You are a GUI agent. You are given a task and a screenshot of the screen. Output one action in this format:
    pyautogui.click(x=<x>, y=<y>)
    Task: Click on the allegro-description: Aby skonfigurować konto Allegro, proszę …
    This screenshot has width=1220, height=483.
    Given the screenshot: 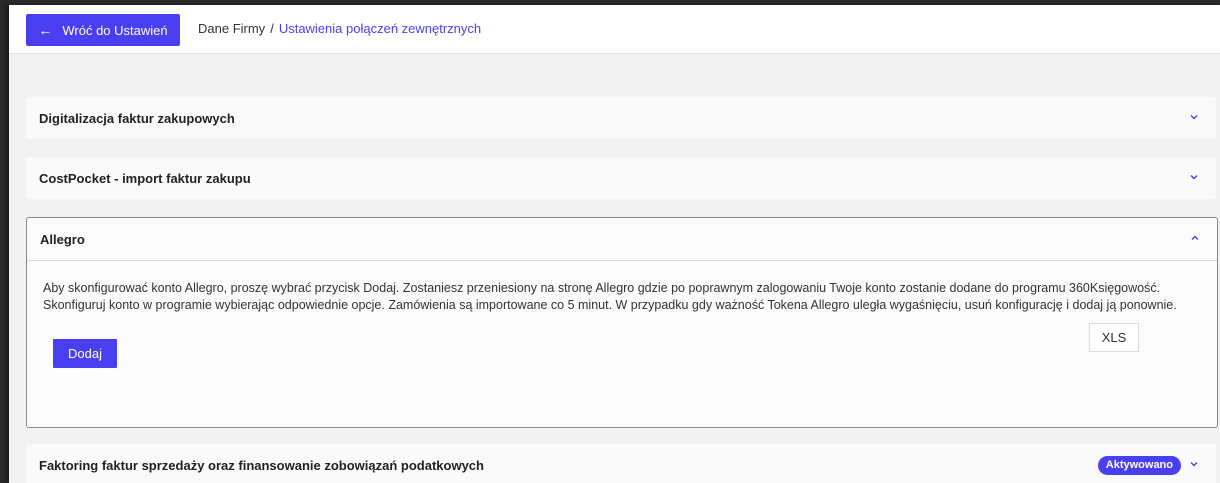 What is the action you would take?
    pyautogui.click(x=618, y=297)
    